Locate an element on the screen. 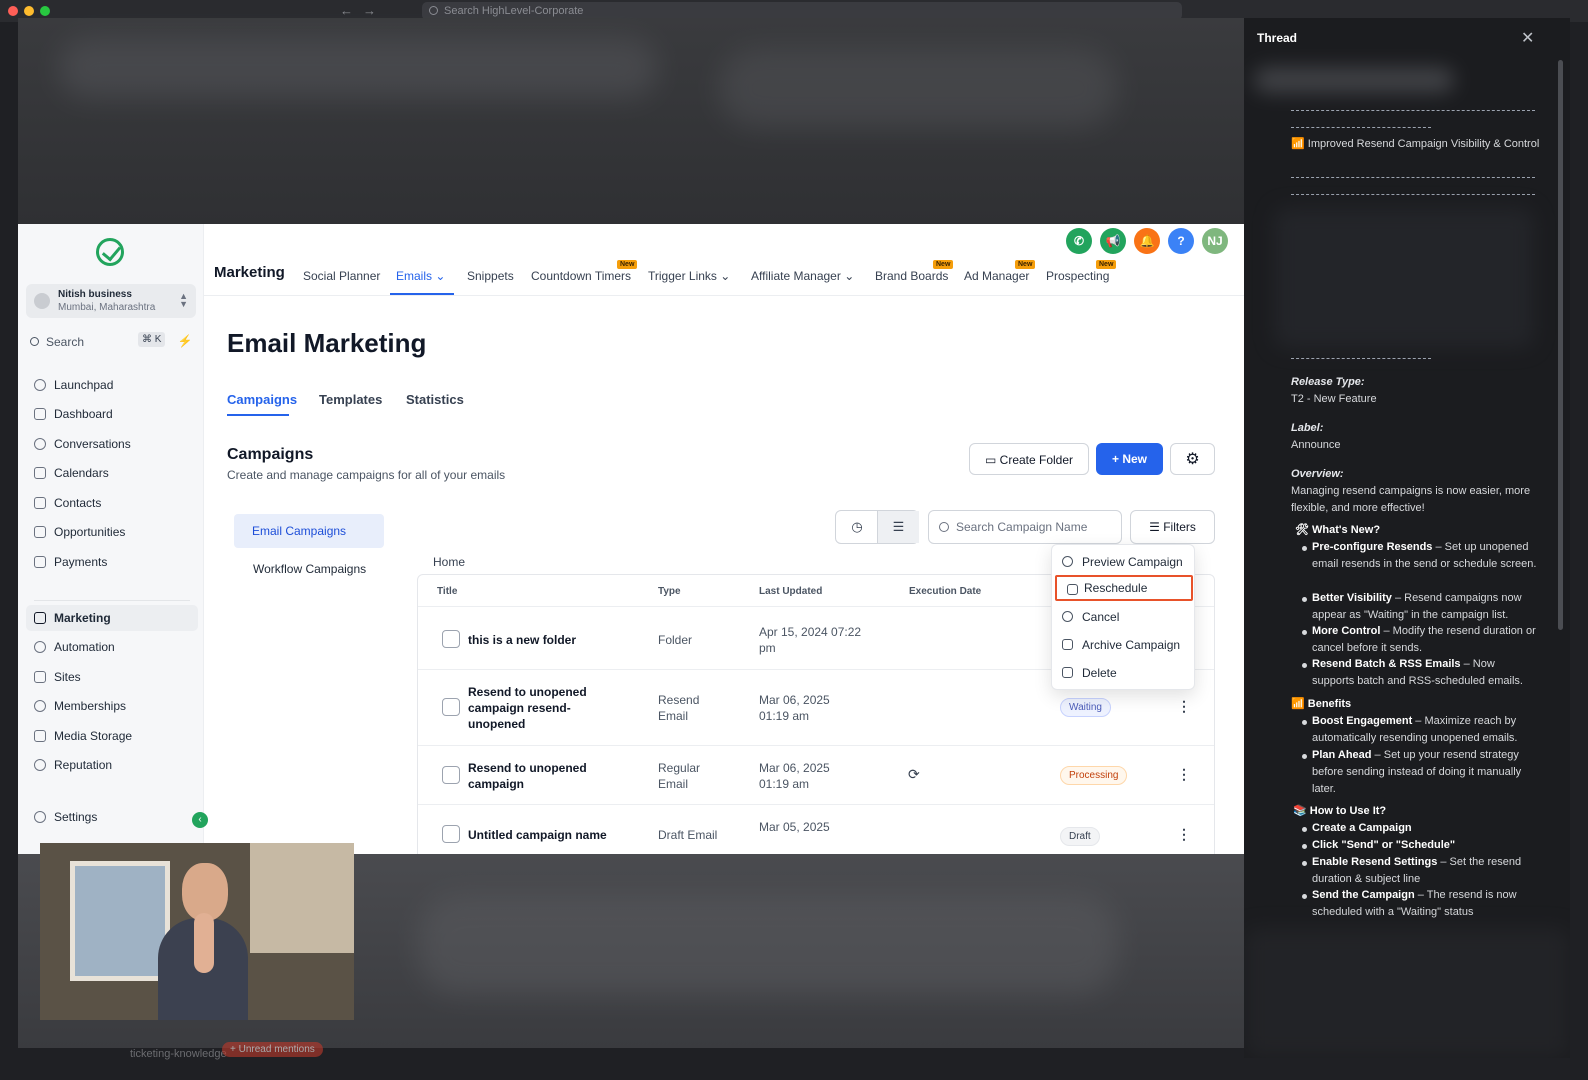 Image resolution: width=1588 pixels, height=1080 pixels. sidebar-item-payments: Payments is located at coordinates (112, 562).